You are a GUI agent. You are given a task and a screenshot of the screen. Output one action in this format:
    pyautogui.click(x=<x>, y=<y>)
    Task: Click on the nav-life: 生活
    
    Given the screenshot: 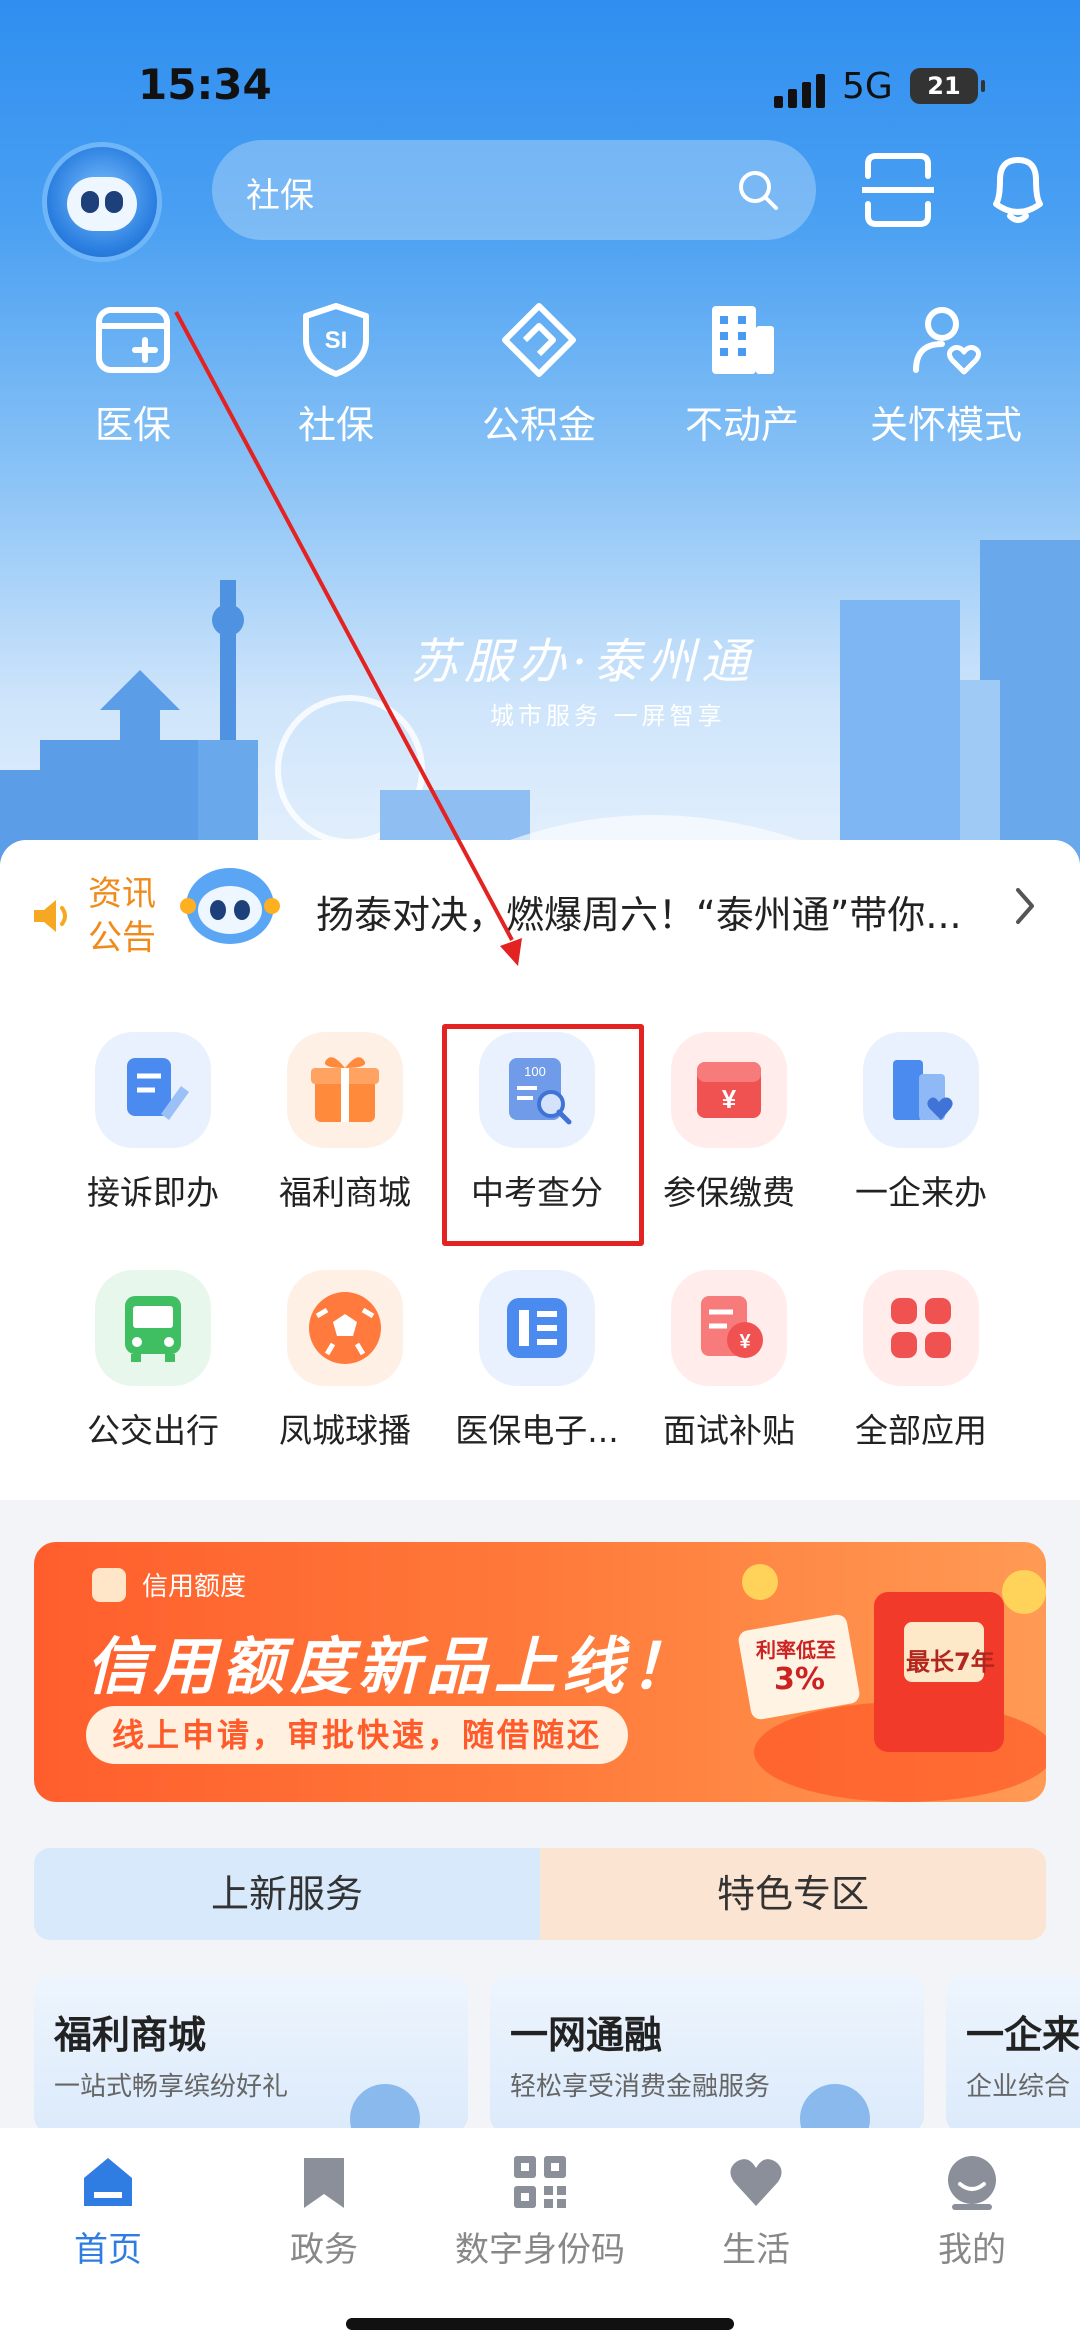 What is the action you would take?
    pyautogui.click(x=756, y=2205)
    